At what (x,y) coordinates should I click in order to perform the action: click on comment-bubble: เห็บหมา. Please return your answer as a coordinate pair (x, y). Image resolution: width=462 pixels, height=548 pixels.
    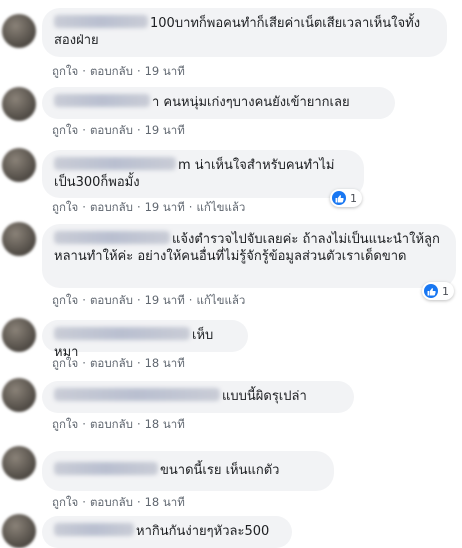
    Looking at the image, I should click on (145, 340).